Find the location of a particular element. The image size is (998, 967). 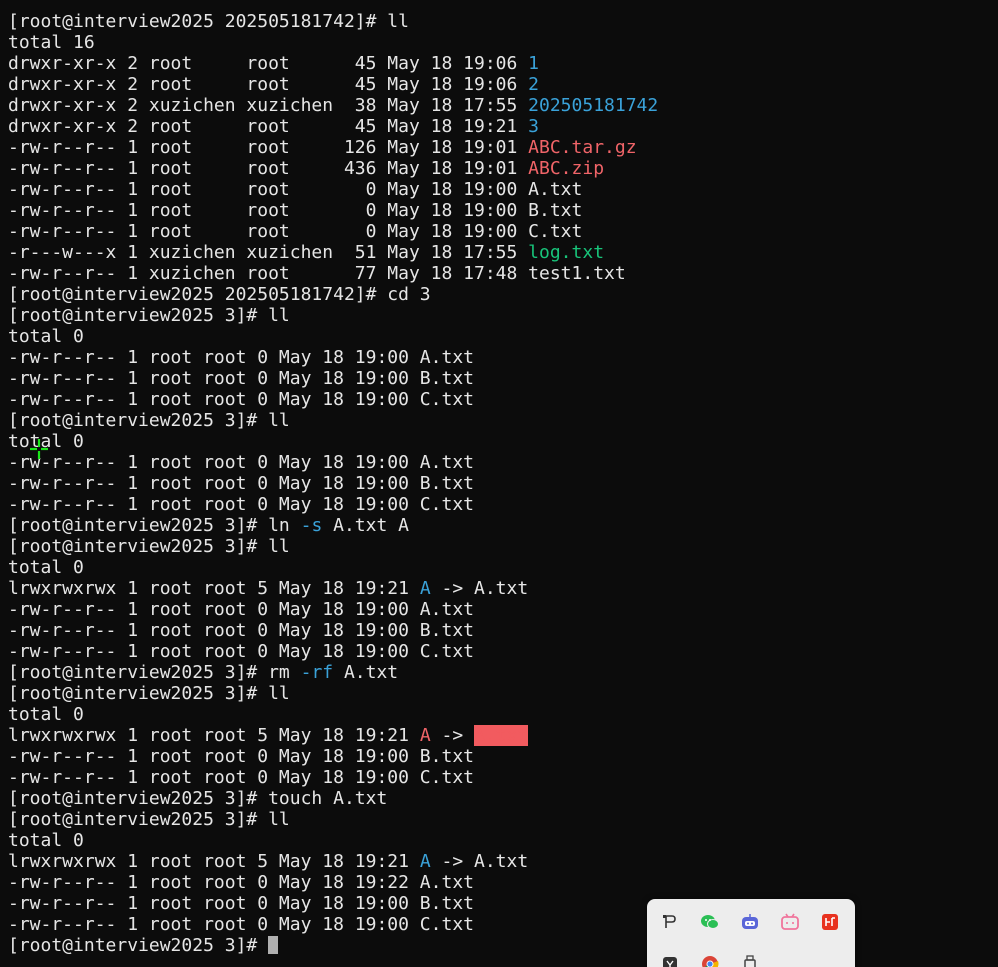

terminal-text: -rw-r--r-- 1 root root 126 May 18 19:01 is located at coordinates (268, 147).